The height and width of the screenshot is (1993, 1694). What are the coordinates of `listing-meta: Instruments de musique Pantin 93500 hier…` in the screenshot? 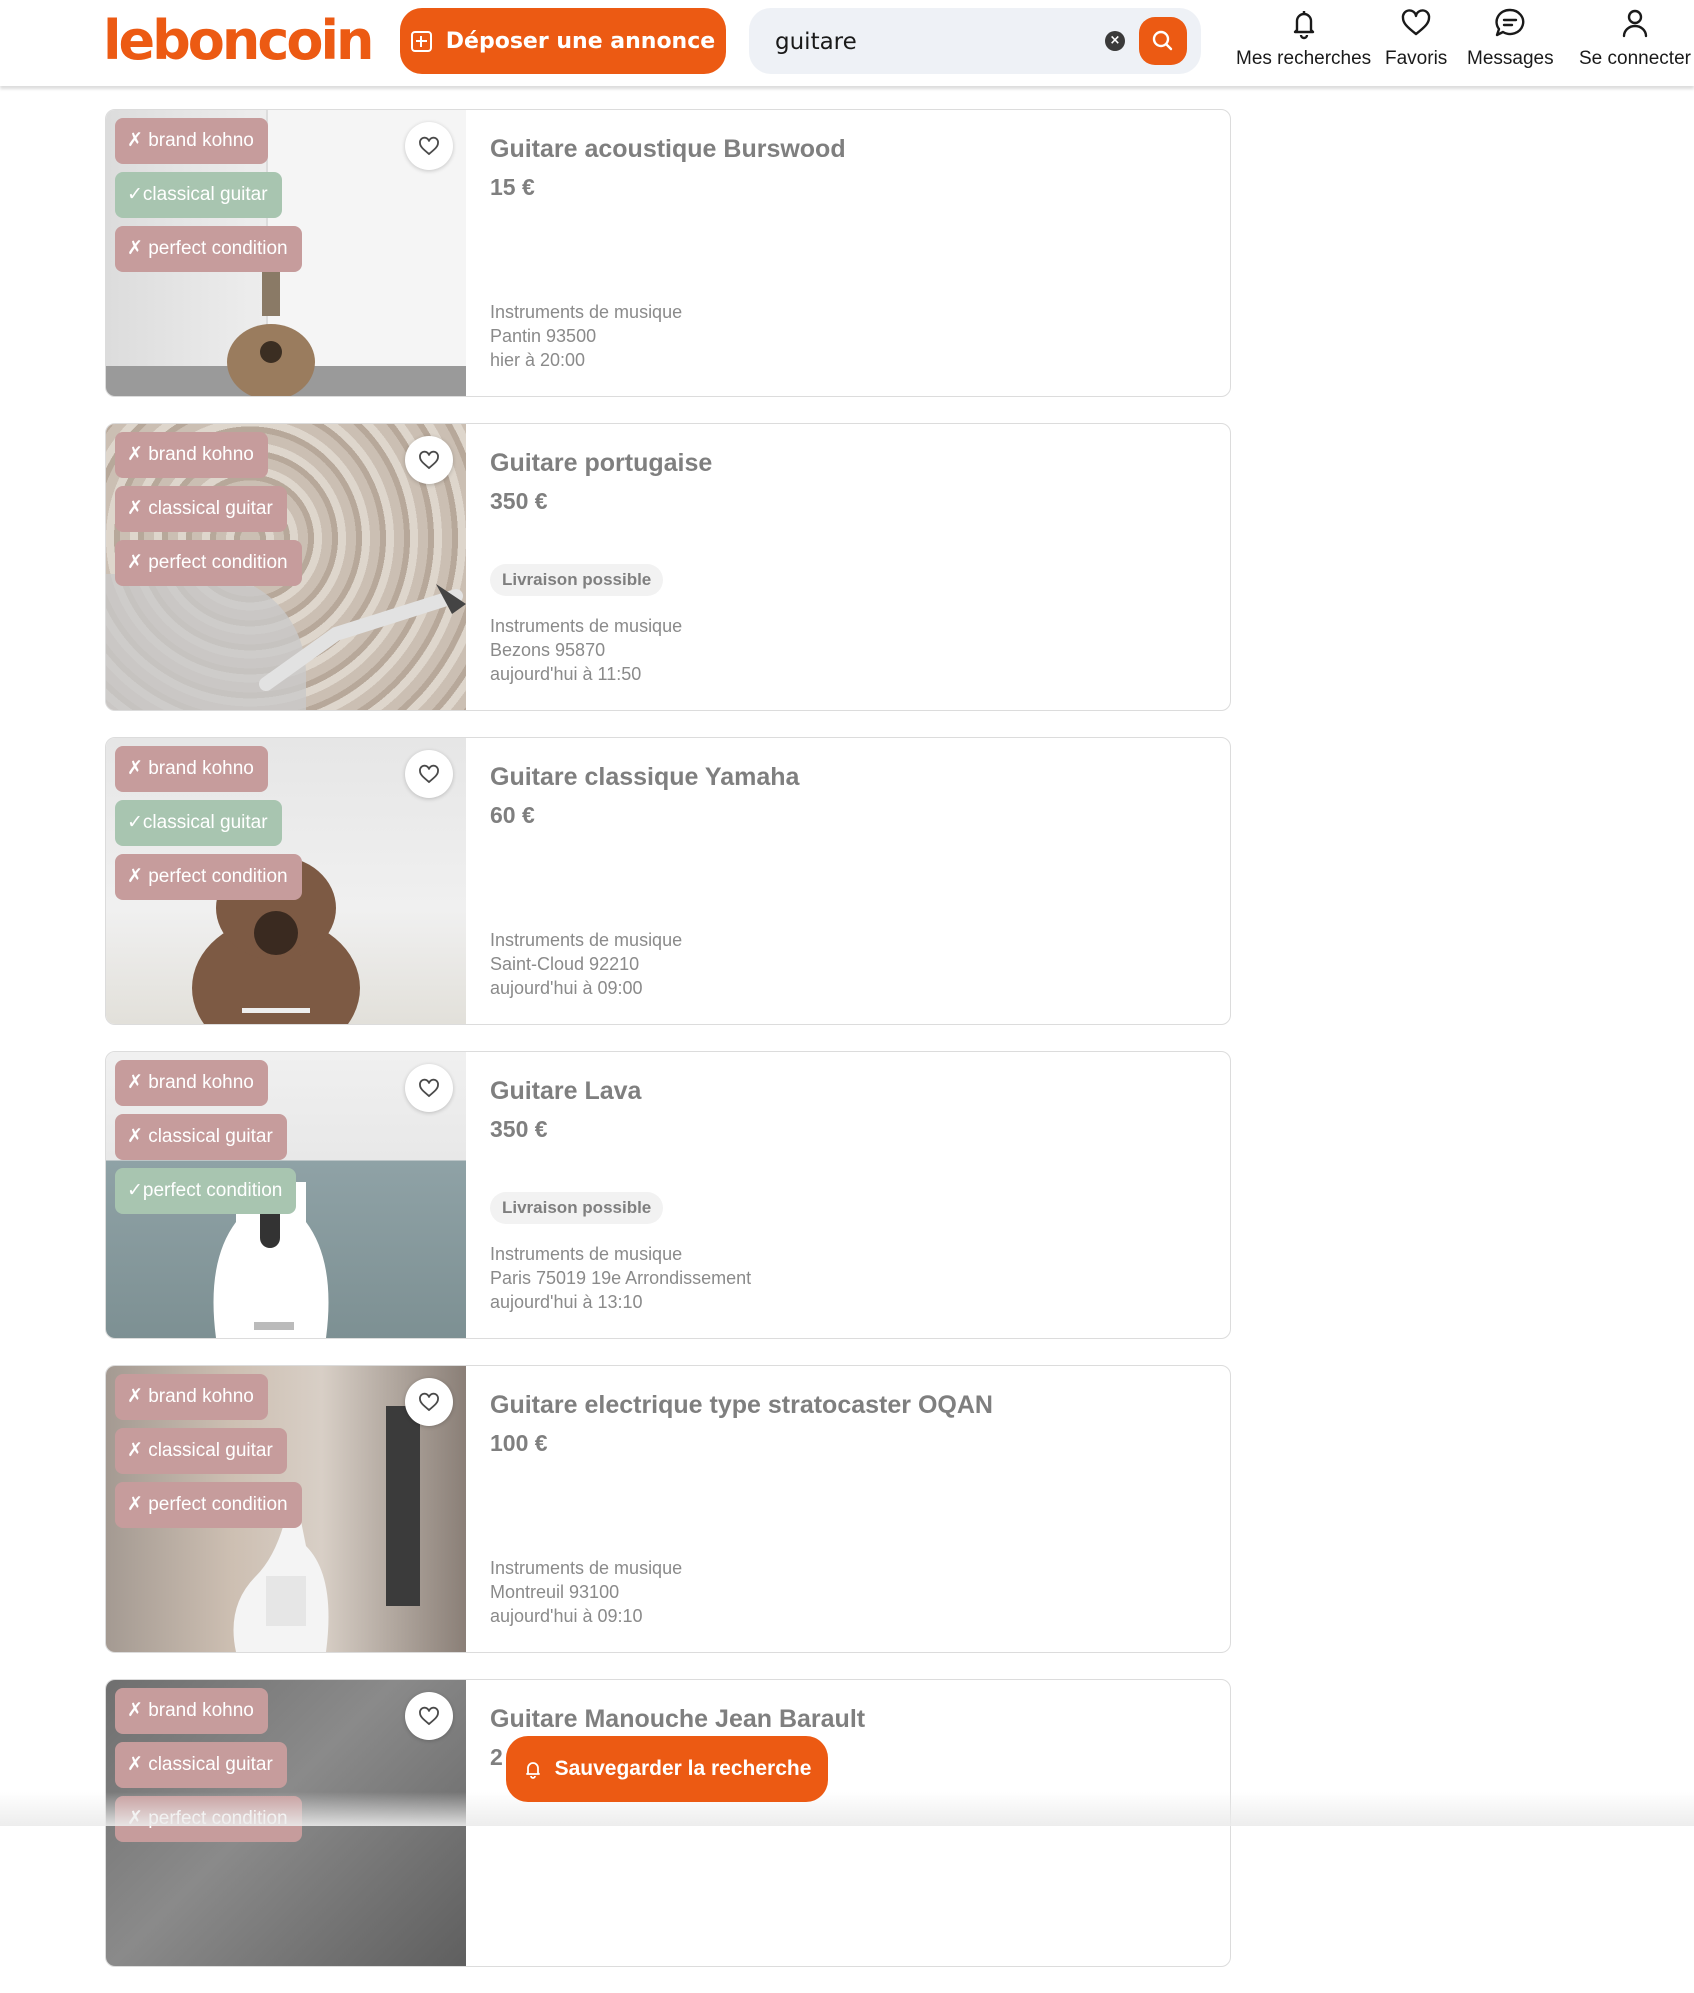 It's located at (586, 336).